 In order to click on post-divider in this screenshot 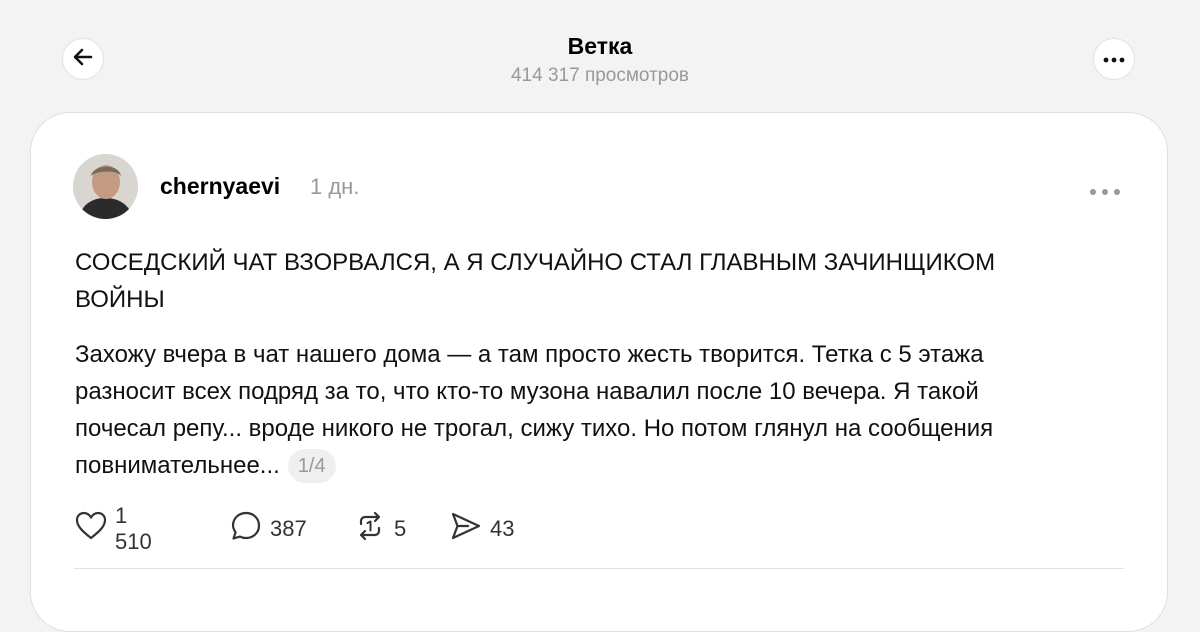, I will do `click(599, 568)`.